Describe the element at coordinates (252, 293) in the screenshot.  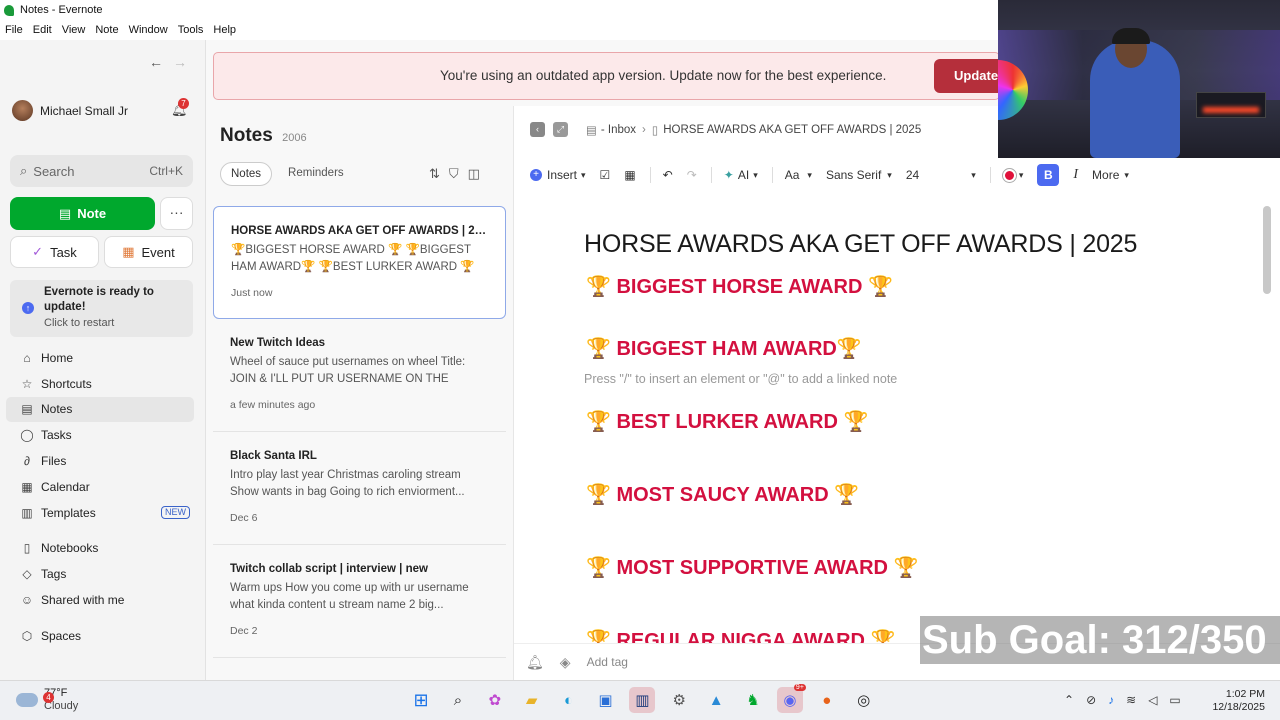
I see `note-date: Just now` at that location.